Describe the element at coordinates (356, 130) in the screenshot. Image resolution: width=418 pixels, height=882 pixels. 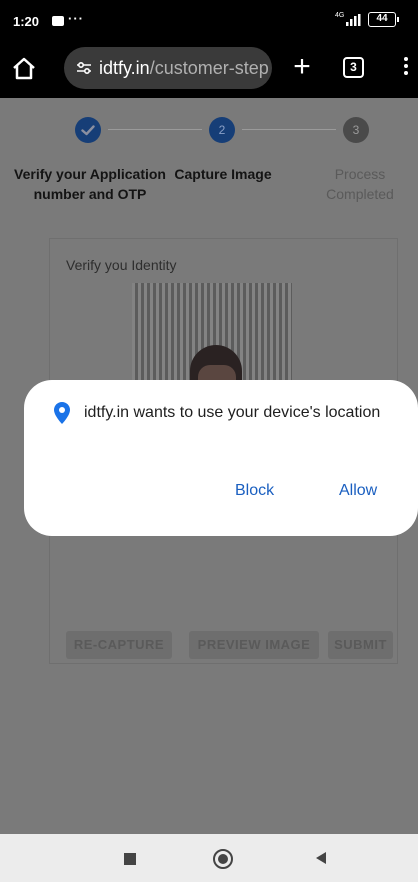
I see `step-3-circle: 3` at that location.